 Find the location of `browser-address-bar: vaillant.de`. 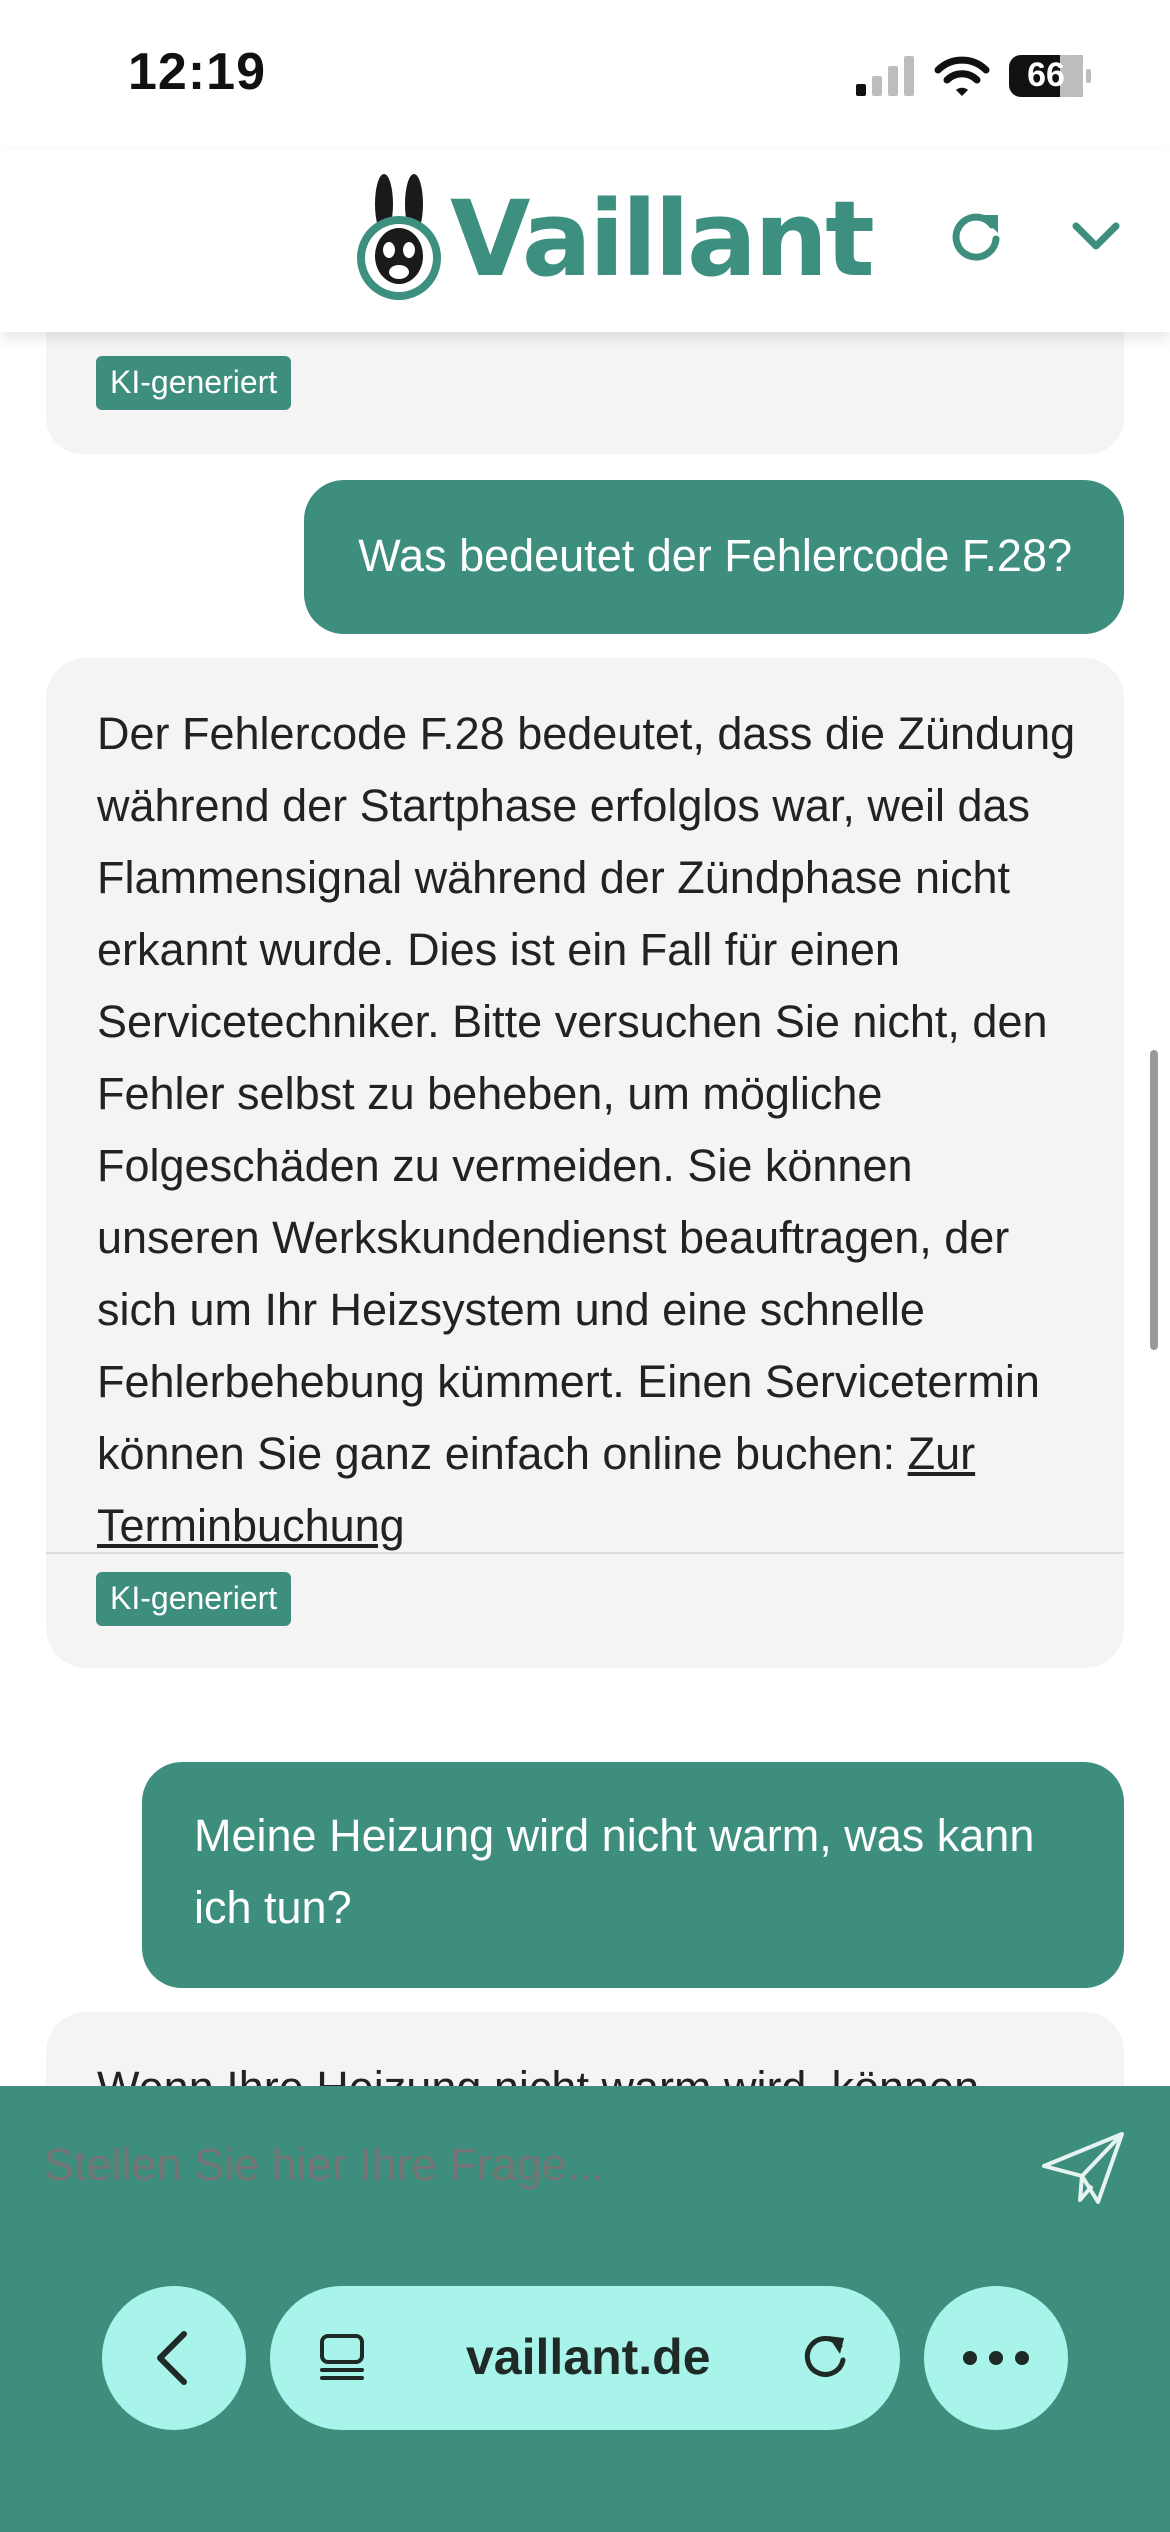

browser-address-bar: vaillant.de is located at coordinates (585, 2358).